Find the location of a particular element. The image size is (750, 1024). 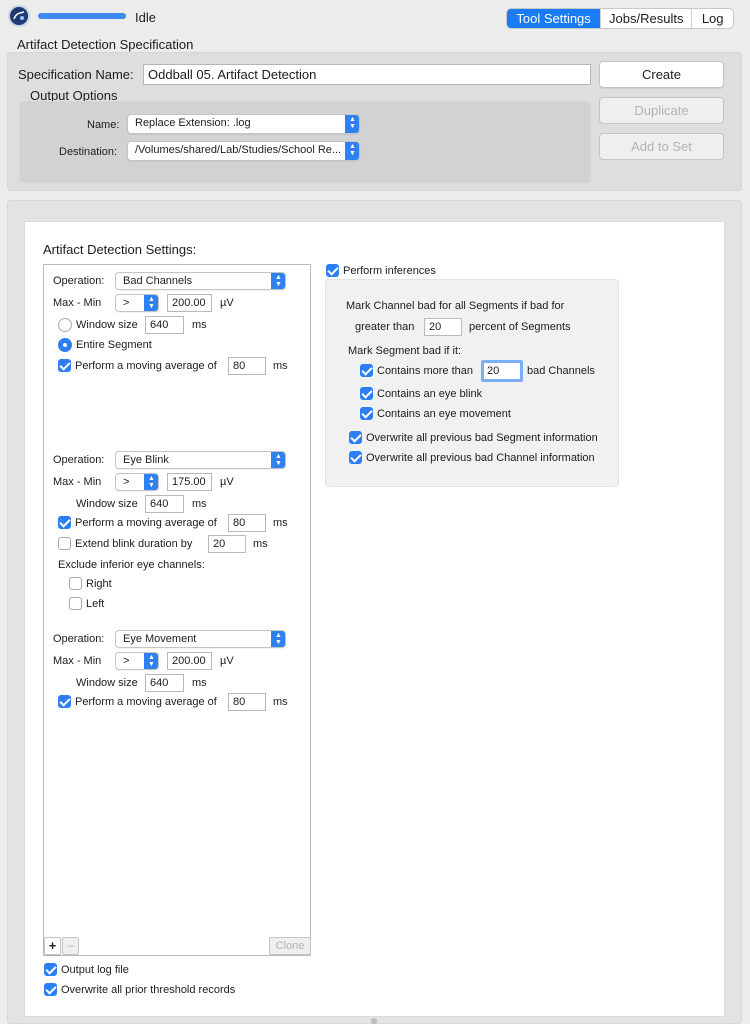

greater-than-field: 20 is located at coordinates (443, 327).